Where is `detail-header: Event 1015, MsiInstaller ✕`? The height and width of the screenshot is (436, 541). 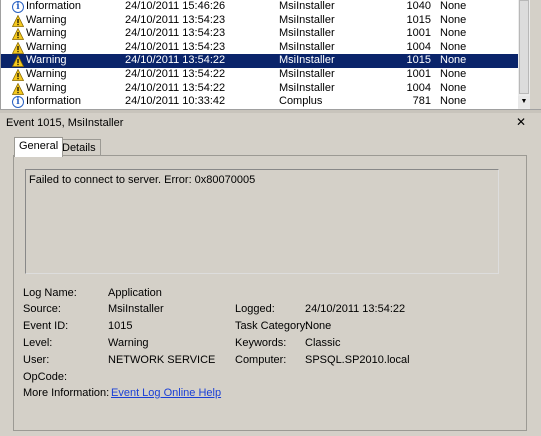 detail-header: Event 1015, MsiInstaller ✕ is located at coordinates (265, 123).